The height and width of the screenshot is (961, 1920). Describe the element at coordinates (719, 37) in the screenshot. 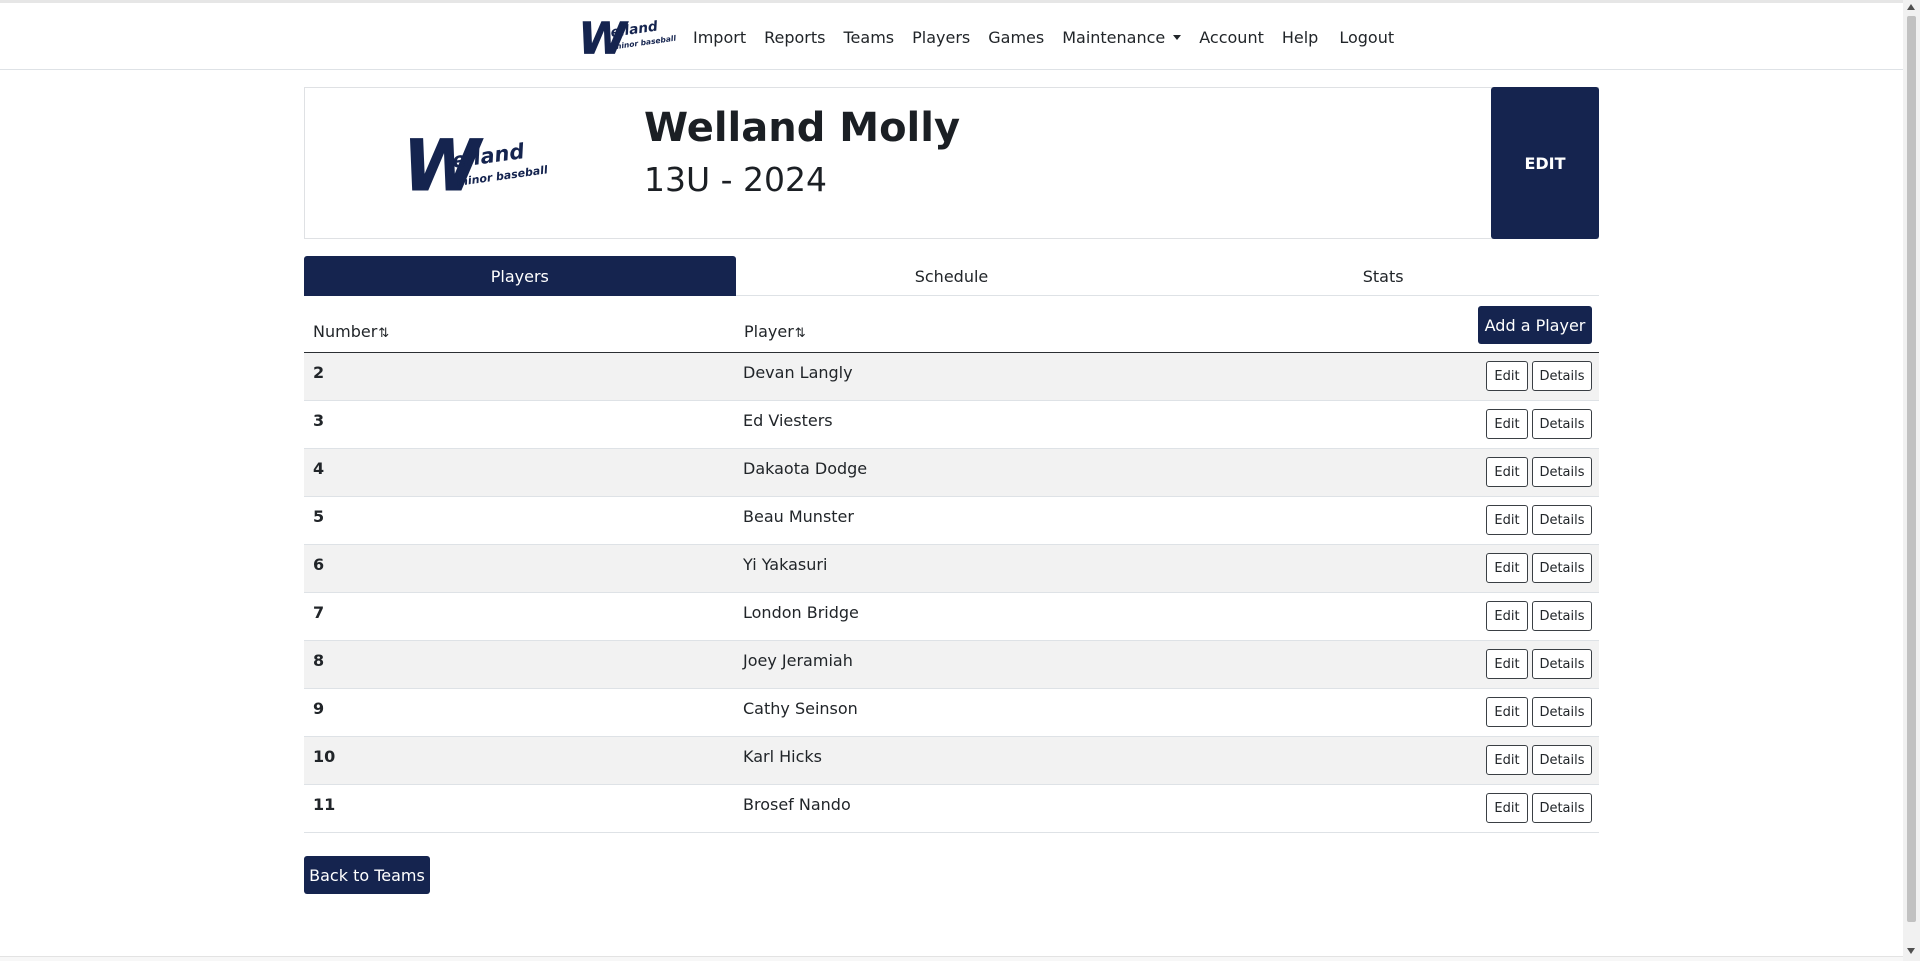

I see `nav-import: Import` at that location.